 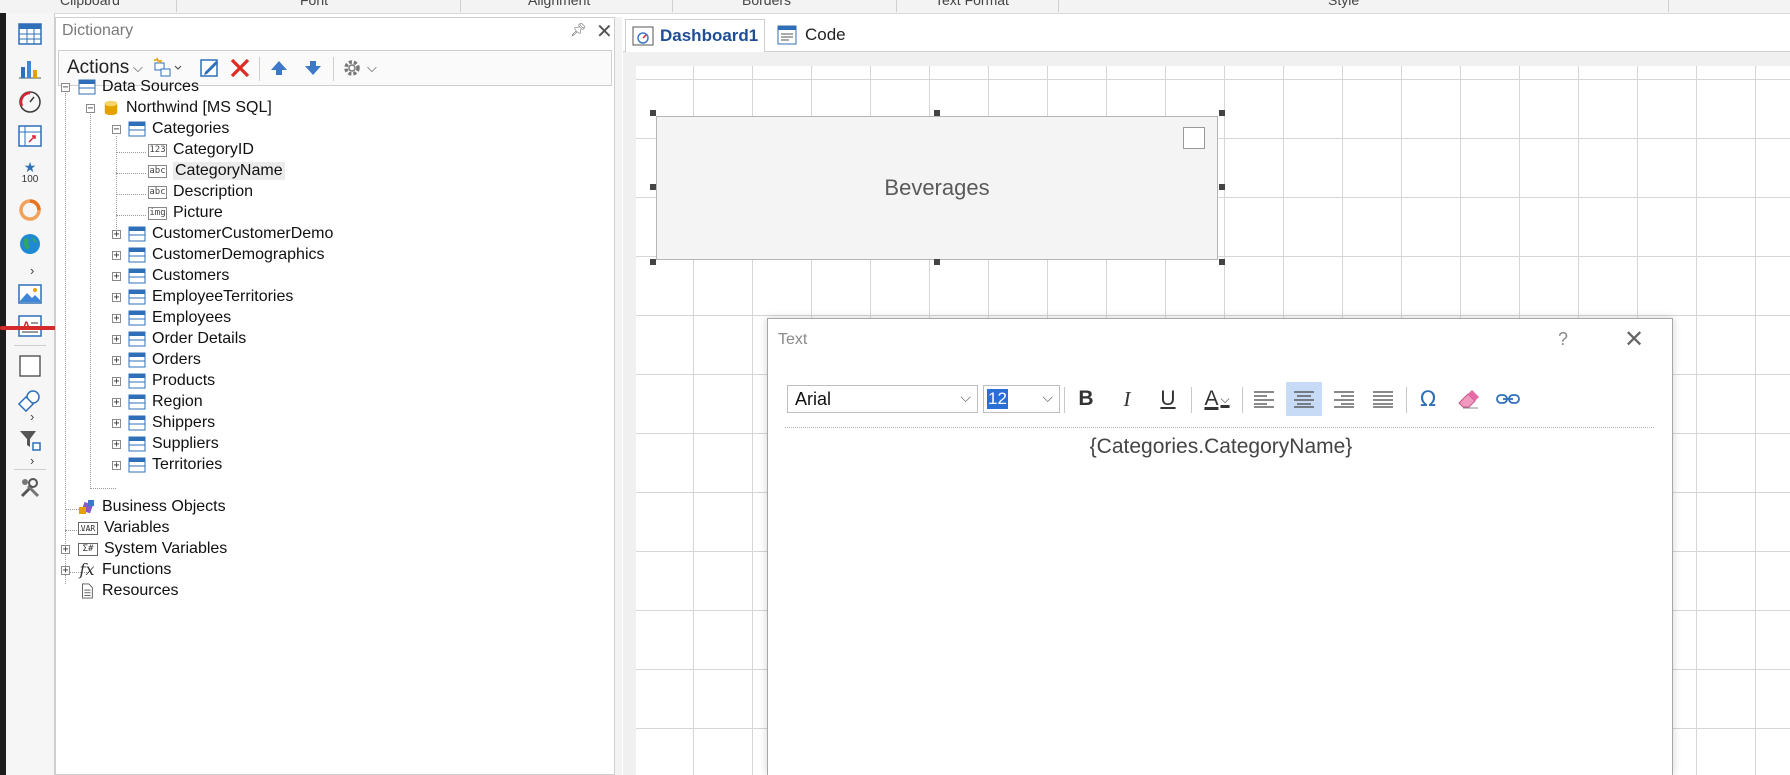 I want to click on progress-icon, so click(x=30, y=210).